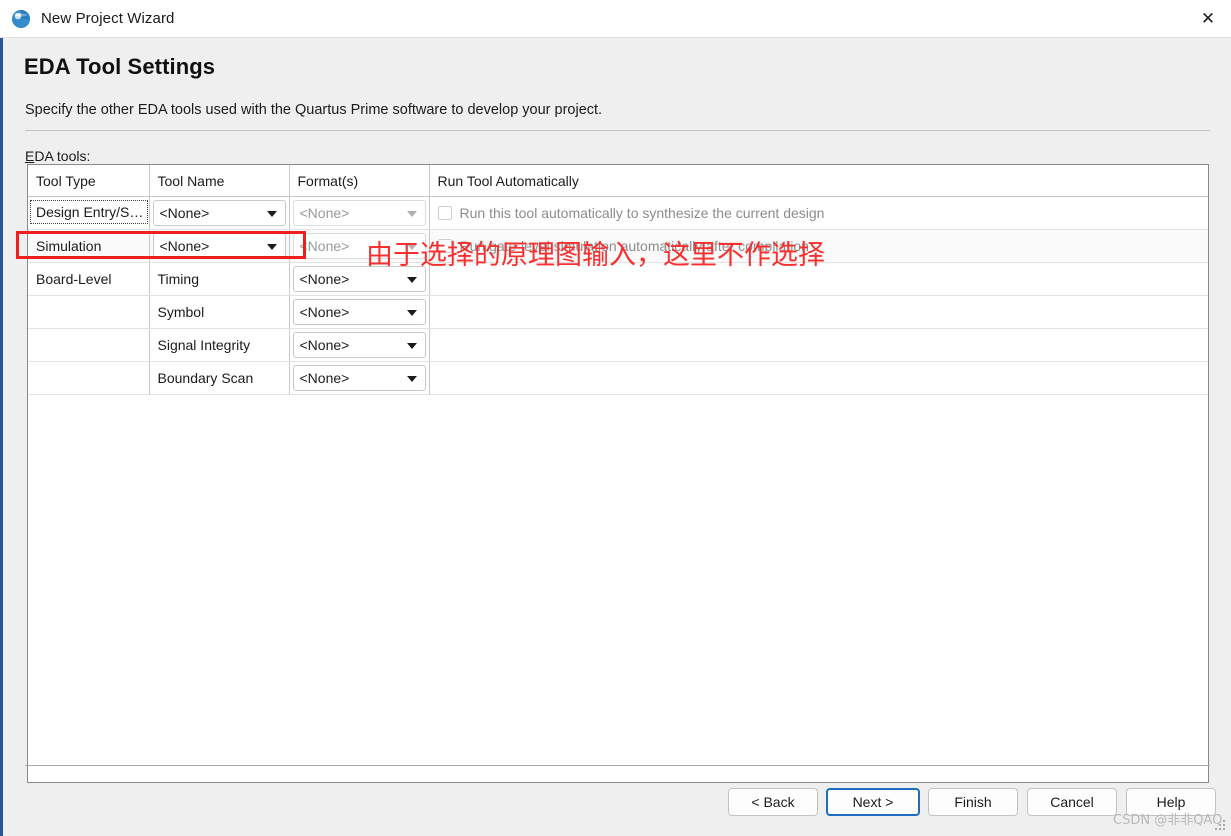  What do you see at coordinates (1208, 18) in the screenshot?
I see `close-icon: ✕` at bounding box center [1208, 18].